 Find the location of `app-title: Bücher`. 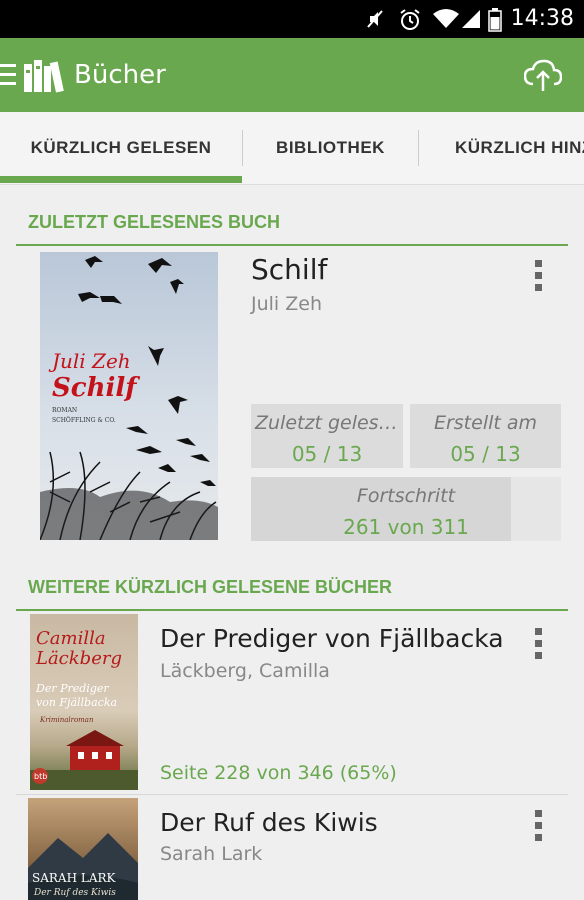

app-title: Bücher is located at coordinates (120, 75).